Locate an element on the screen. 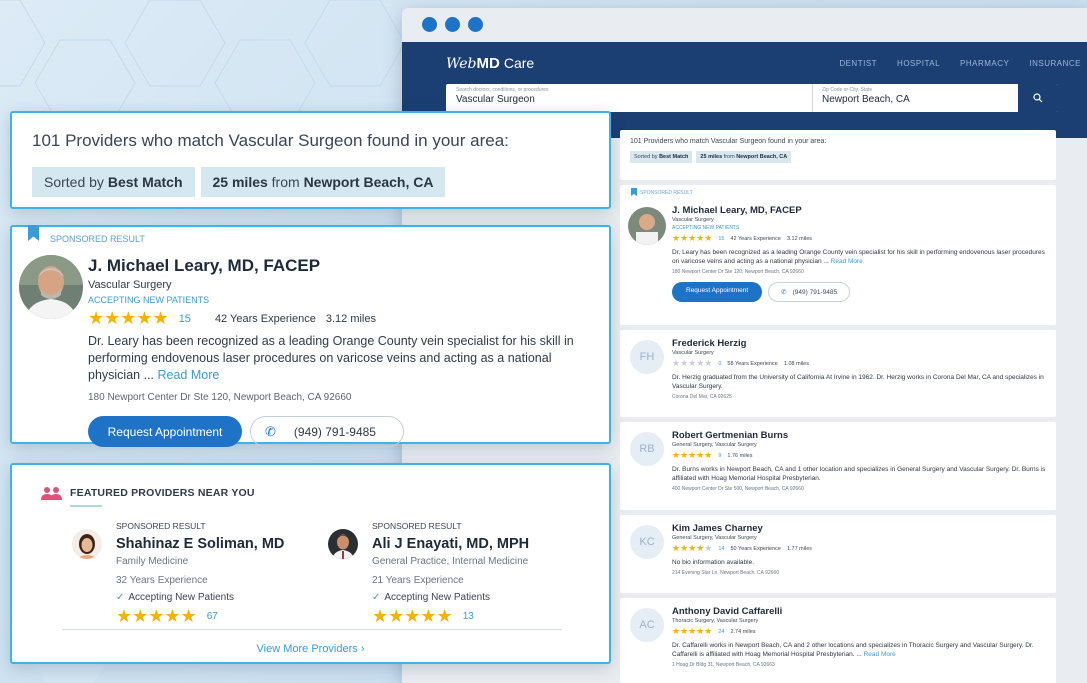 The height and width of the screenshot is (683, 1087). avatar-initials: AC is located at coordinates (647, 625).